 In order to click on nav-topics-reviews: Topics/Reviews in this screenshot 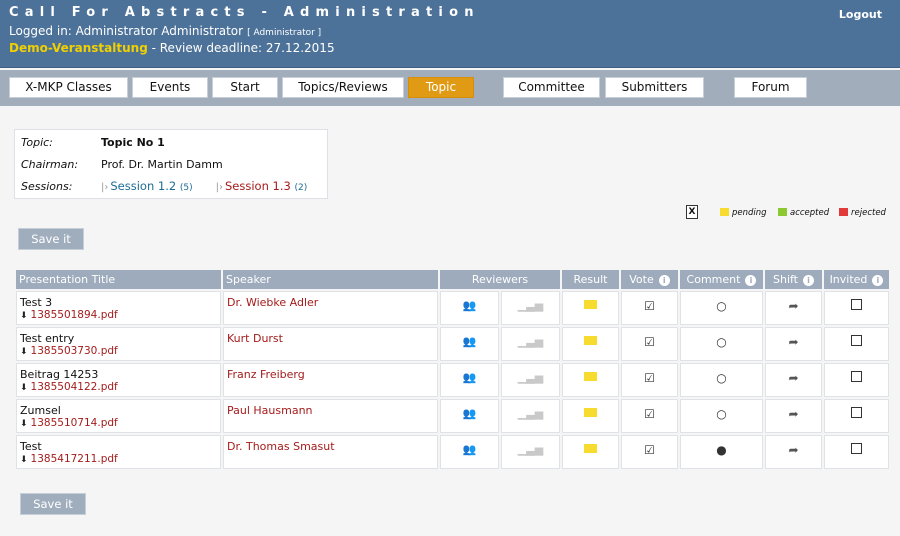, I will do `click(343, 87)`.